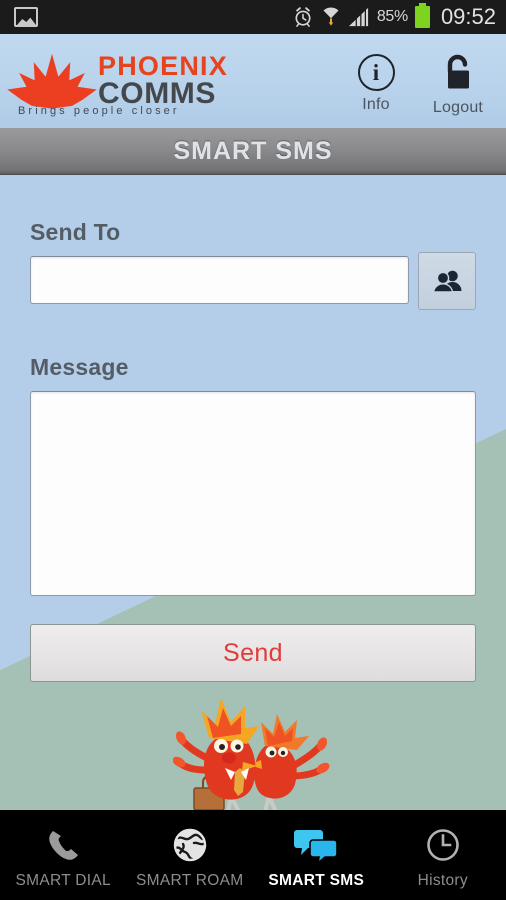  Describe the element at coordinates (251, 754) in the screenshot. I see `phoenix-birds-mascot` at that location.